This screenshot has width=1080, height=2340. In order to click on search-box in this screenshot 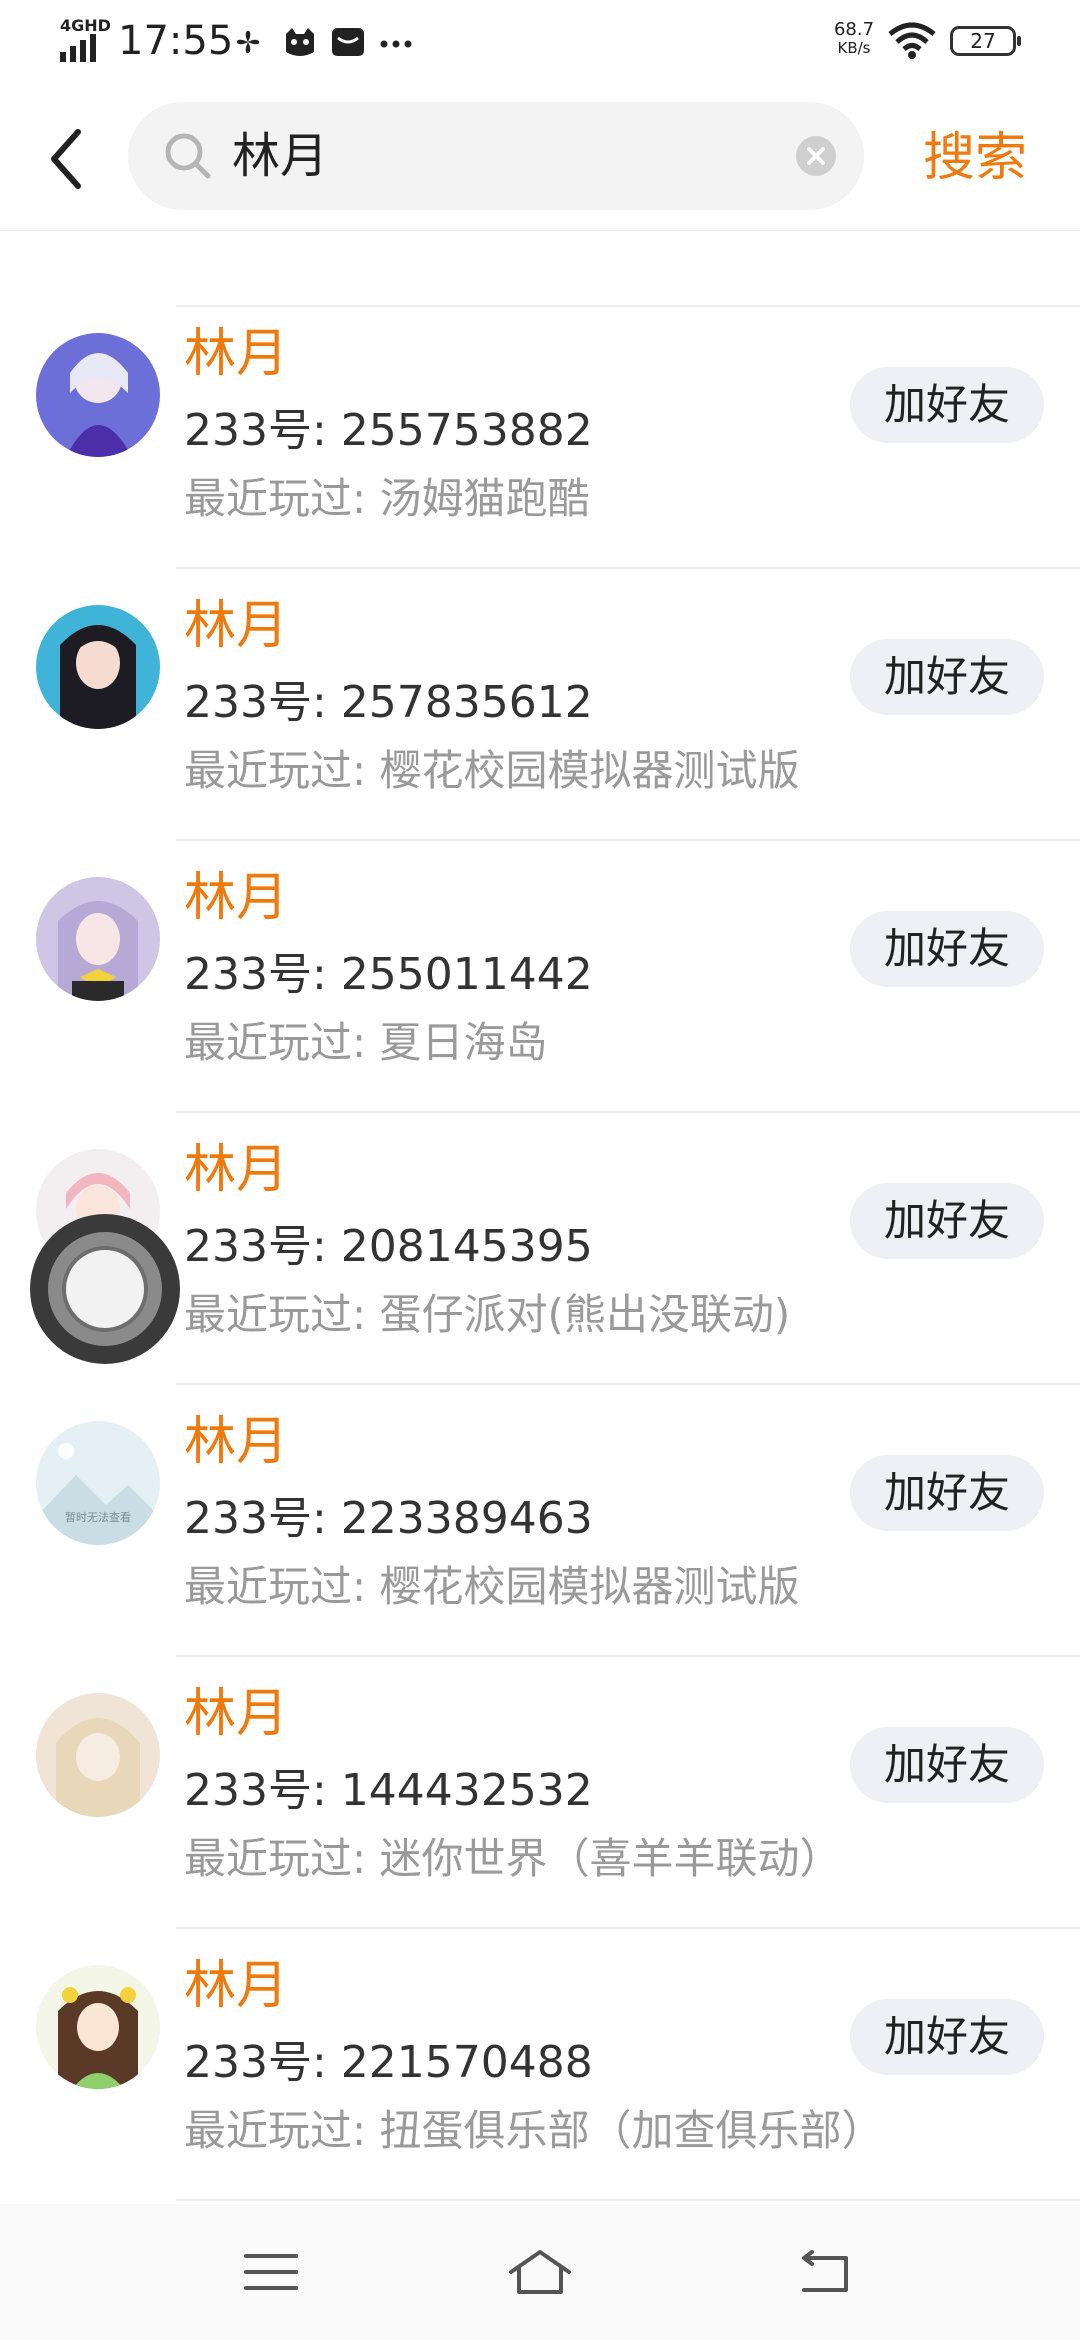, I will do `click(496, 156)`.